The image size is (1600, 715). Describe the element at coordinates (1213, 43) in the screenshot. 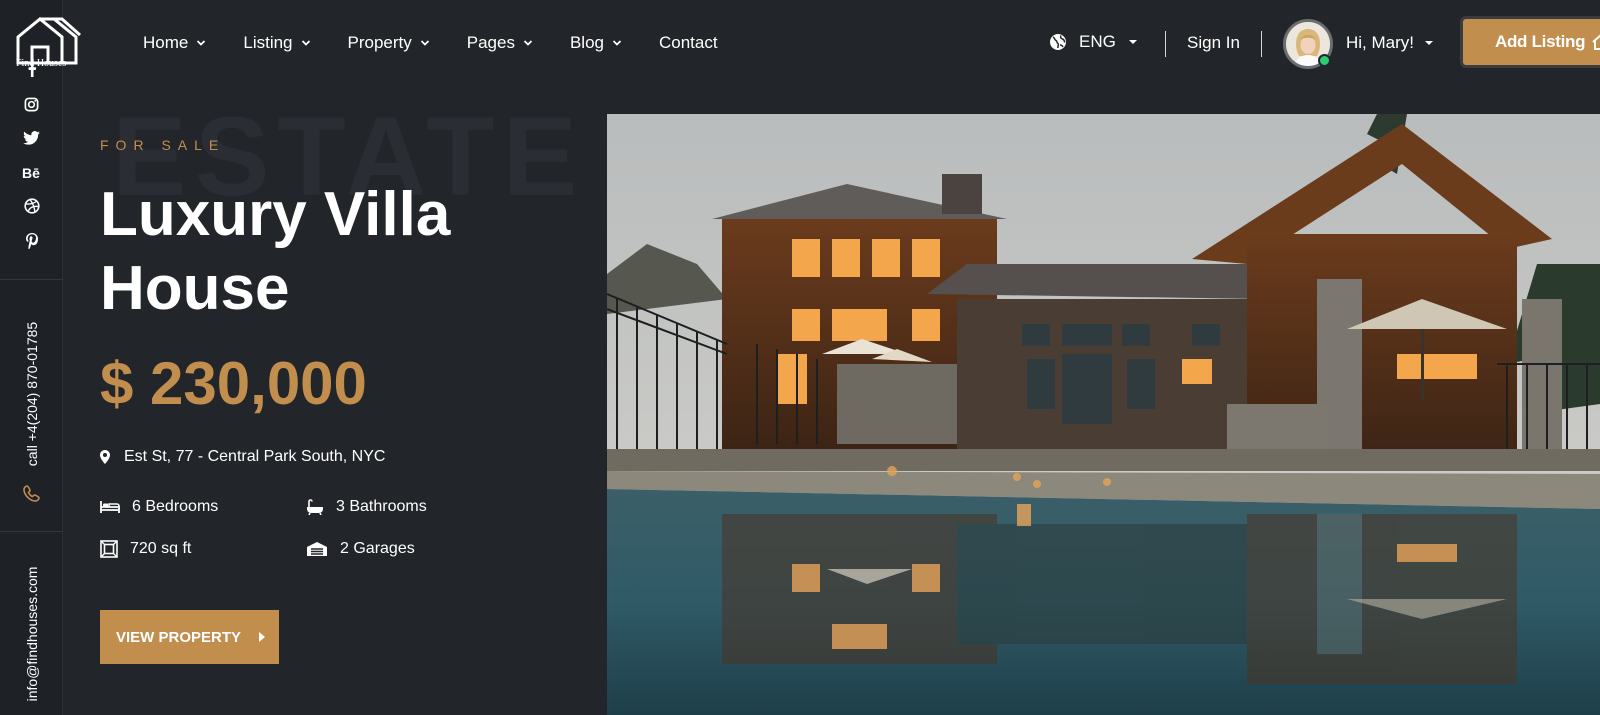

I see `sign-in-link: Sign In` at that location.